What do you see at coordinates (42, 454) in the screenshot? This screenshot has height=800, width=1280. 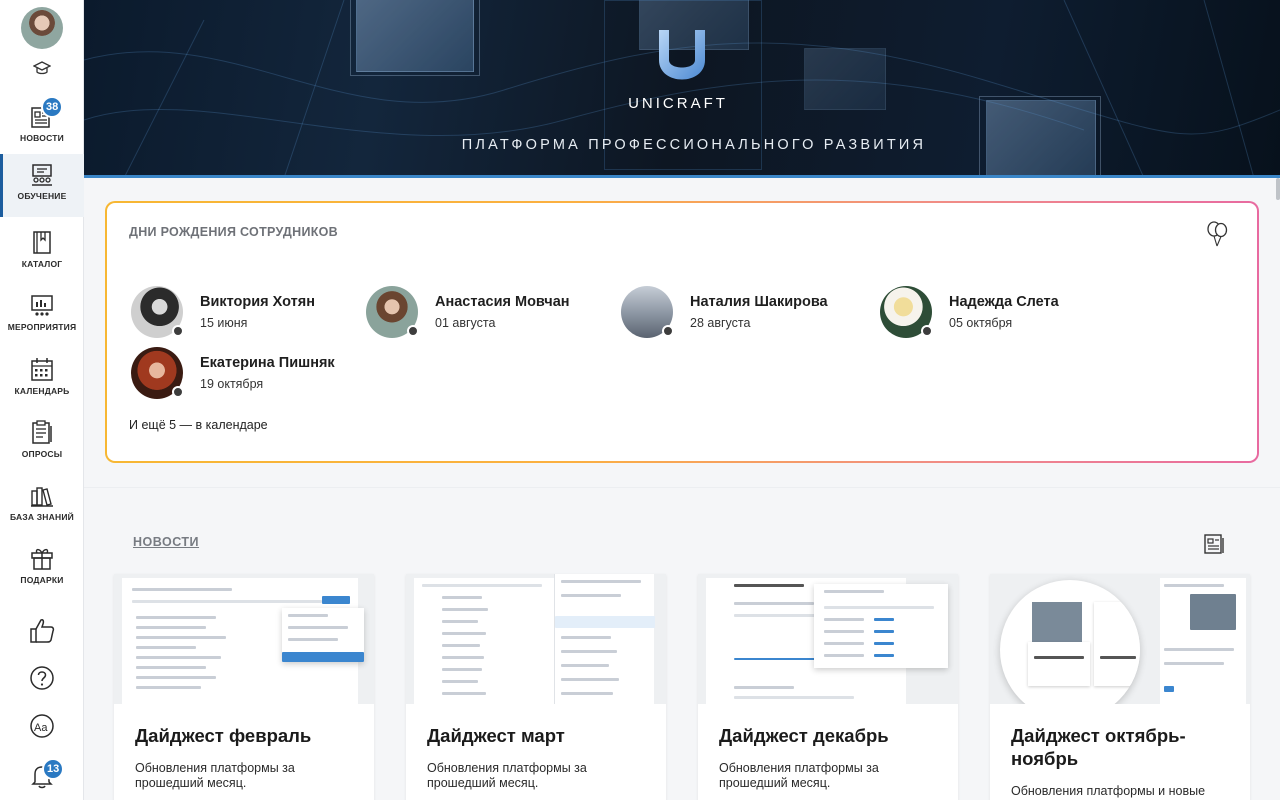 I see `sidebar-item-label: ОПРОСЫ` at bounding box center [42, 454].